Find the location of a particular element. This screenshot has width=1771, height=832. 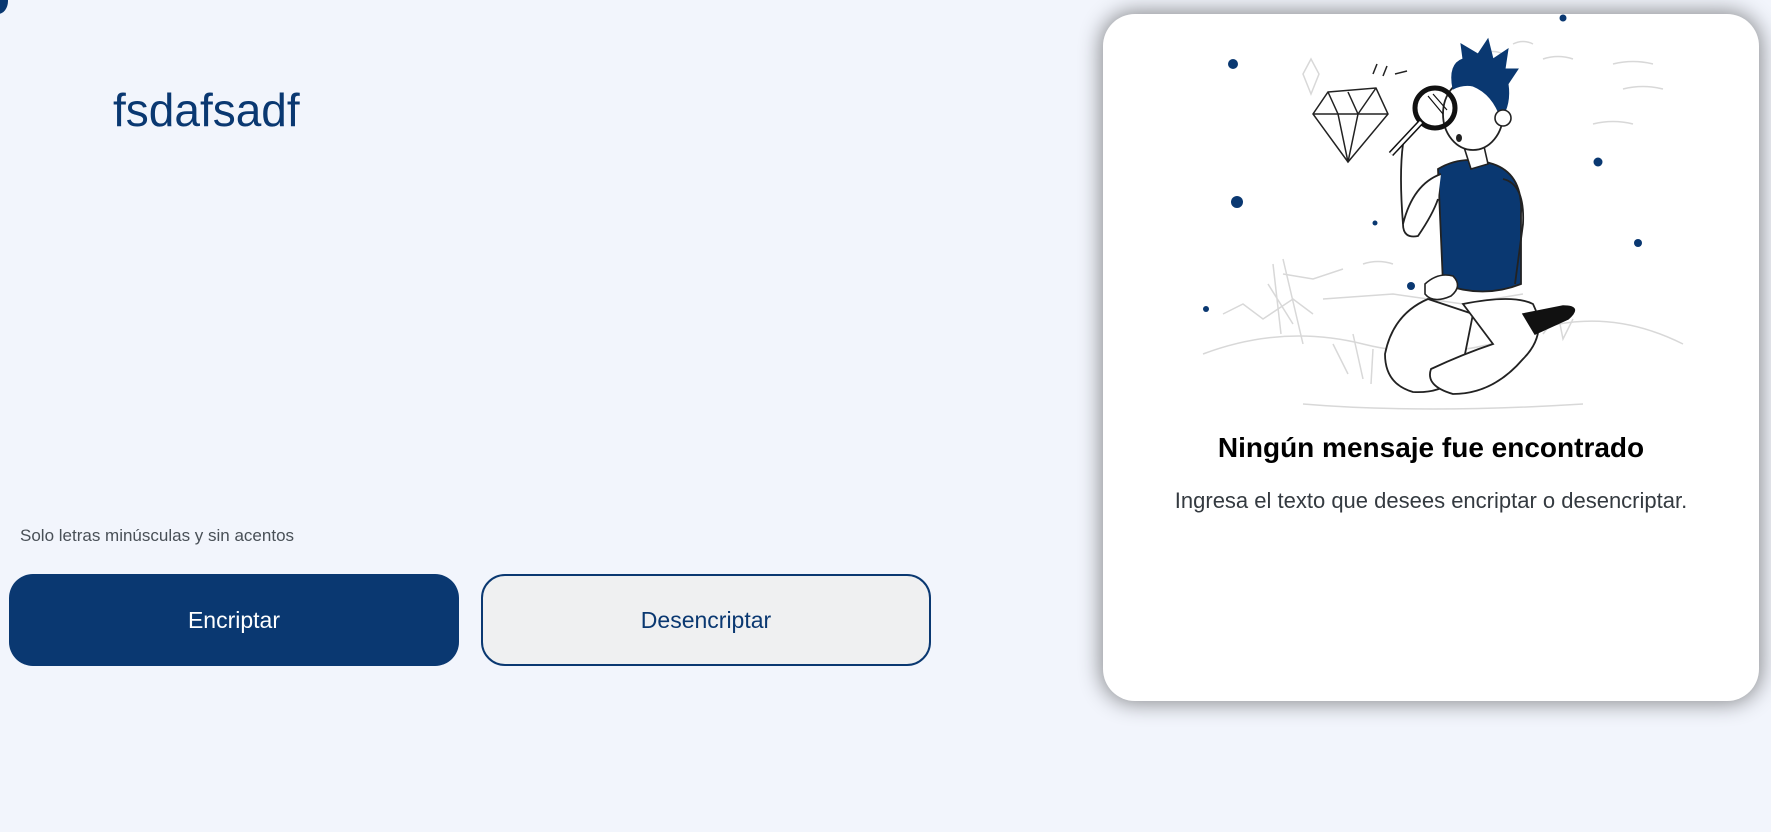

empty-state-title: Ningún mensaje fue encontrado is located at coordinates (1431, 447).